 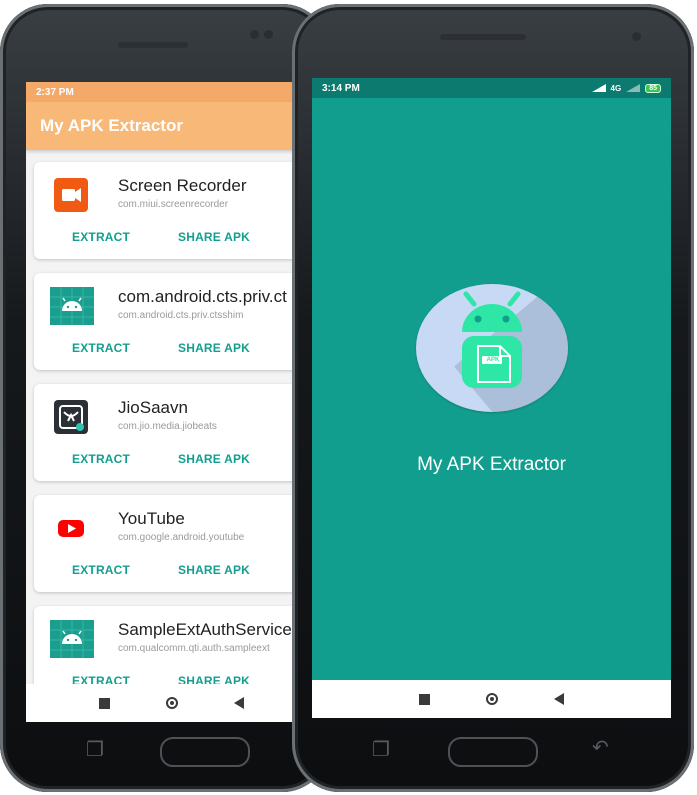 I want to click on app-name: Screen Recorder, so click(x=182, y=185).